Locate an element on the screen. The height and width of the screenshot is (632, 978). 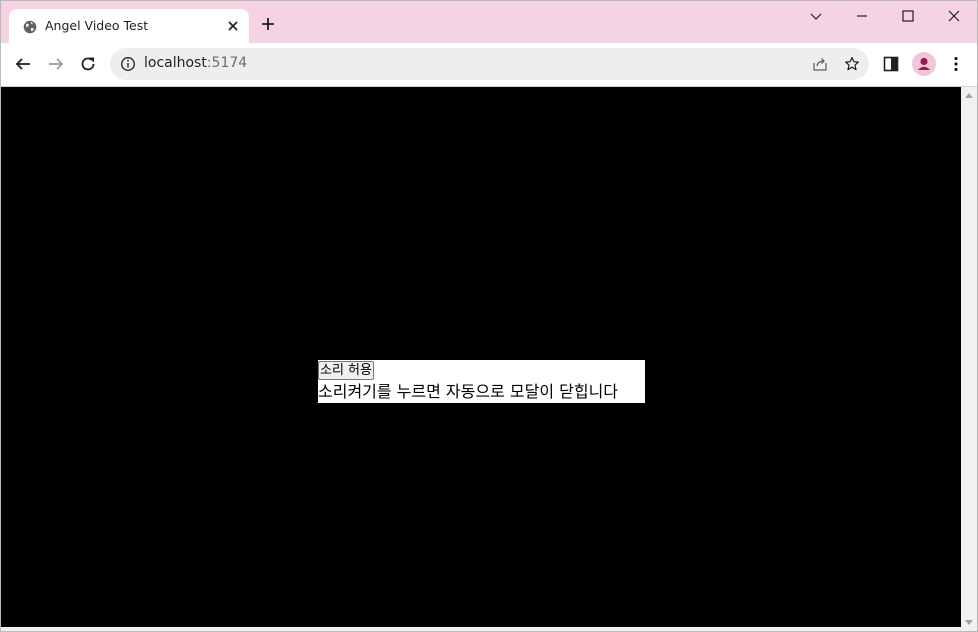
sound-permission-modal: 소리 허용 소리켜기를 누르면 자동으로 모달이 닫힙니다 is located at coordinates (481, 381).